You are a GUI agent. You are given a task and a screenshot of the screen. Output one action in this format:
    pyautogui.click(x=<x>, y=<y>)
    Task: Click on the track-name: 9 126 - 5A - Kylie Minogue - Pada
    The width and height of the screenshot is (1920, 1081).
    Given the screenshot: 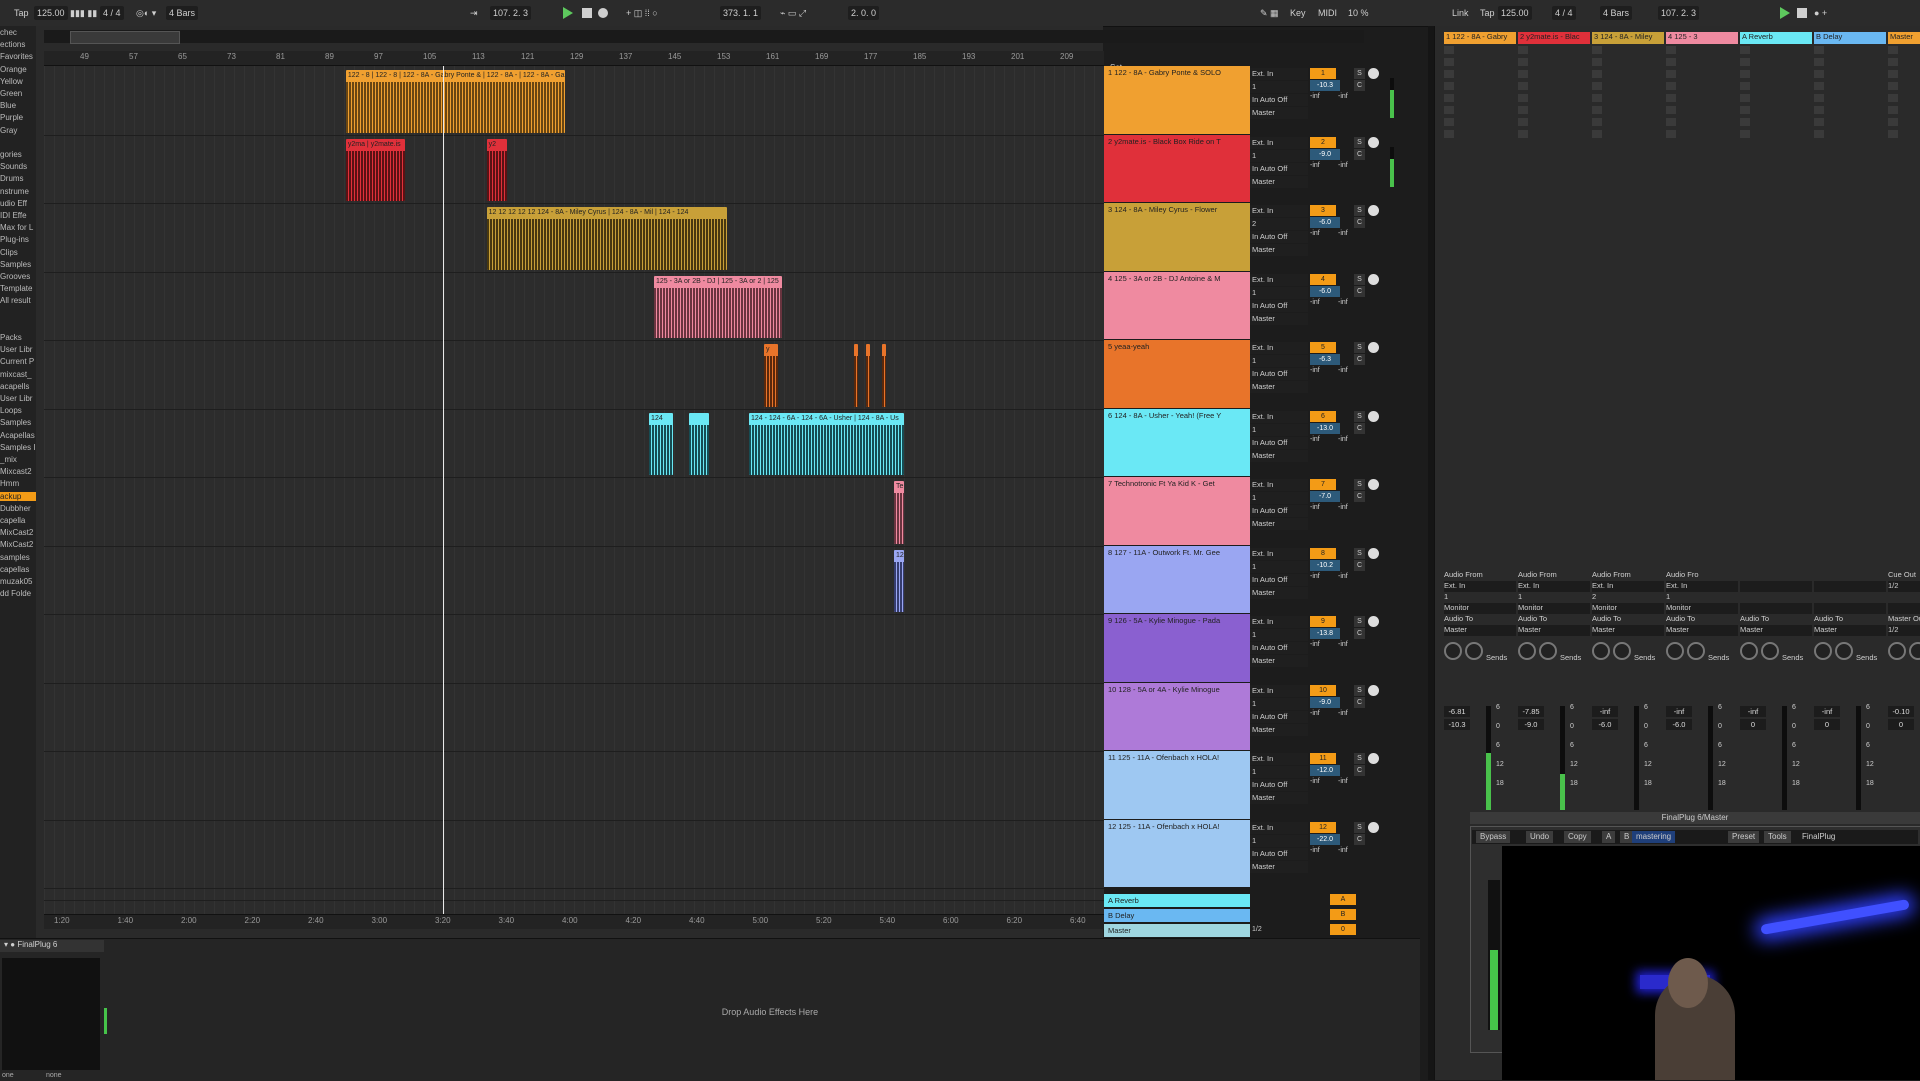 What is the action you would take?
    pyautogui.click(x=1175, y=648)
    